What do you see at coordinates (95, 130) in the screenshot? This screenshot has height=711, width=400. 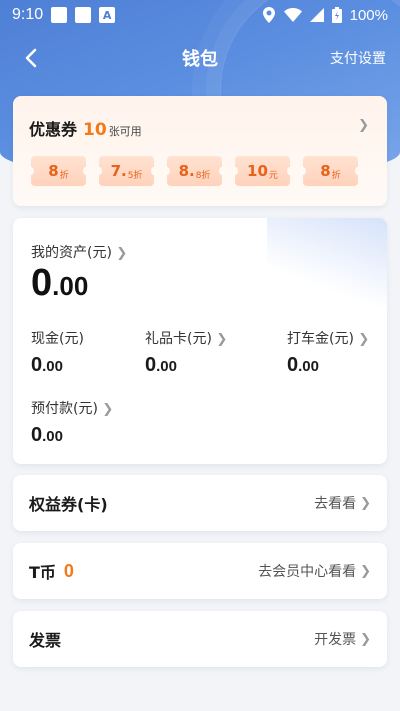 I see `coupon-count: 10` at bounding box center [95, 130].